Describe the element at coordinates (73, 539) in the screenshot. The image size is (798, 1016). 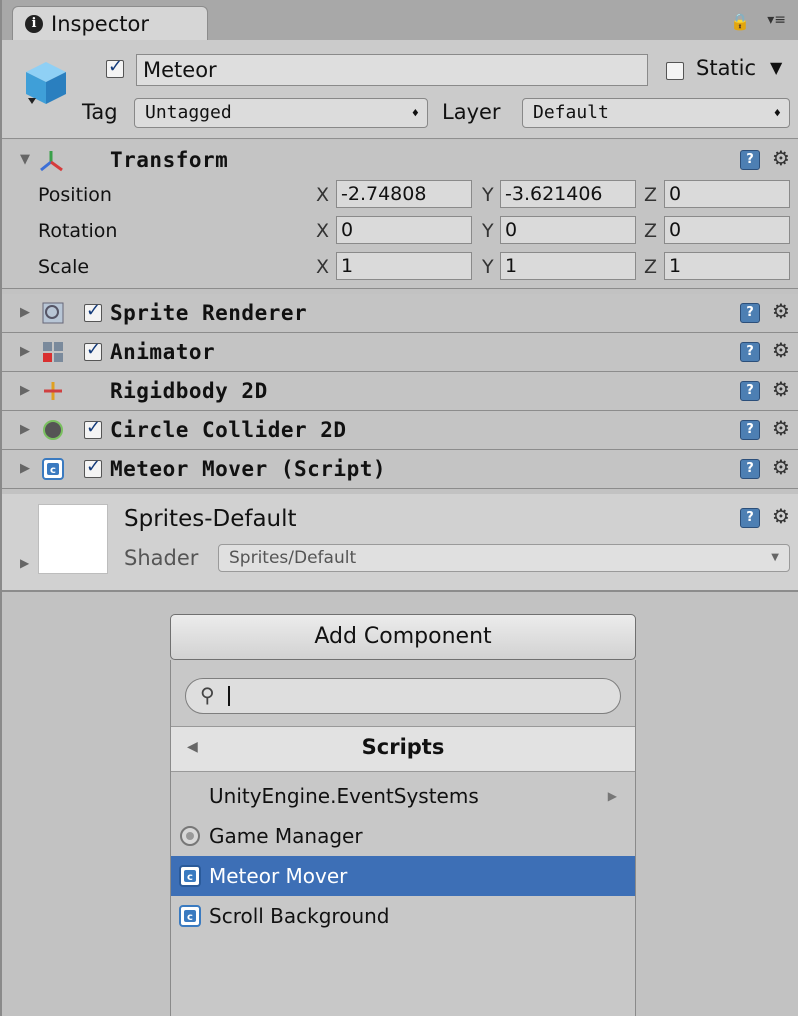
I see `material-preview` at that location.